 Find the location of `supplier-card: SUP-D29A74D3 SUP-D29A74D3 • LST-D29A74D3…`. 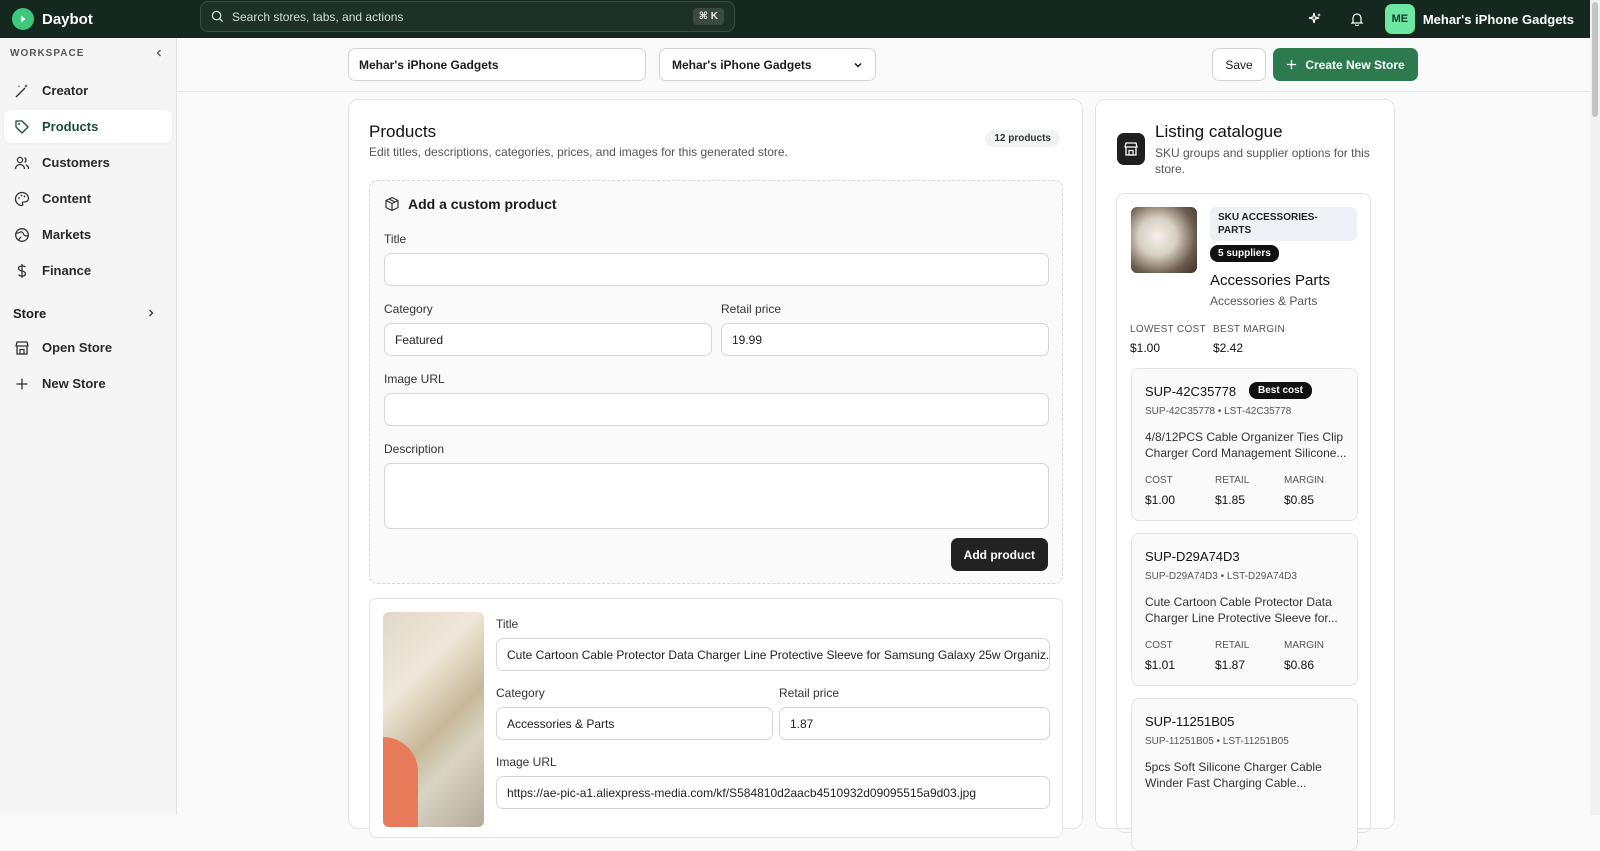

supplier-card: SUP-D29A74D3 SUP-D29A74D3 • LST-D29A74D3… is located at coordinates (1244, 609).